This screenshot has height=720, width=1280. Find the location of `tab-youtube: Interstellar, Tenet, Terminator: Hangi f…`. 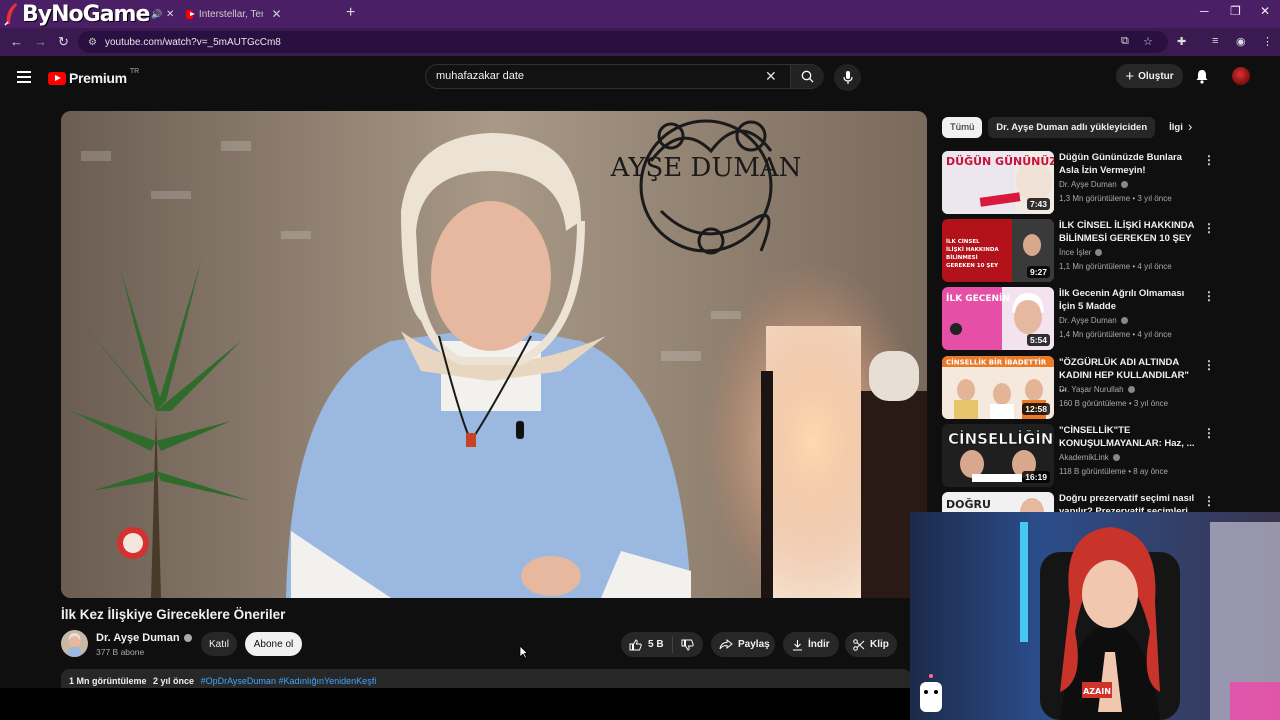

tab-youtube: Interstellar, Tenet, Terminator: Hangi f… is located at coordinates (261, 14).